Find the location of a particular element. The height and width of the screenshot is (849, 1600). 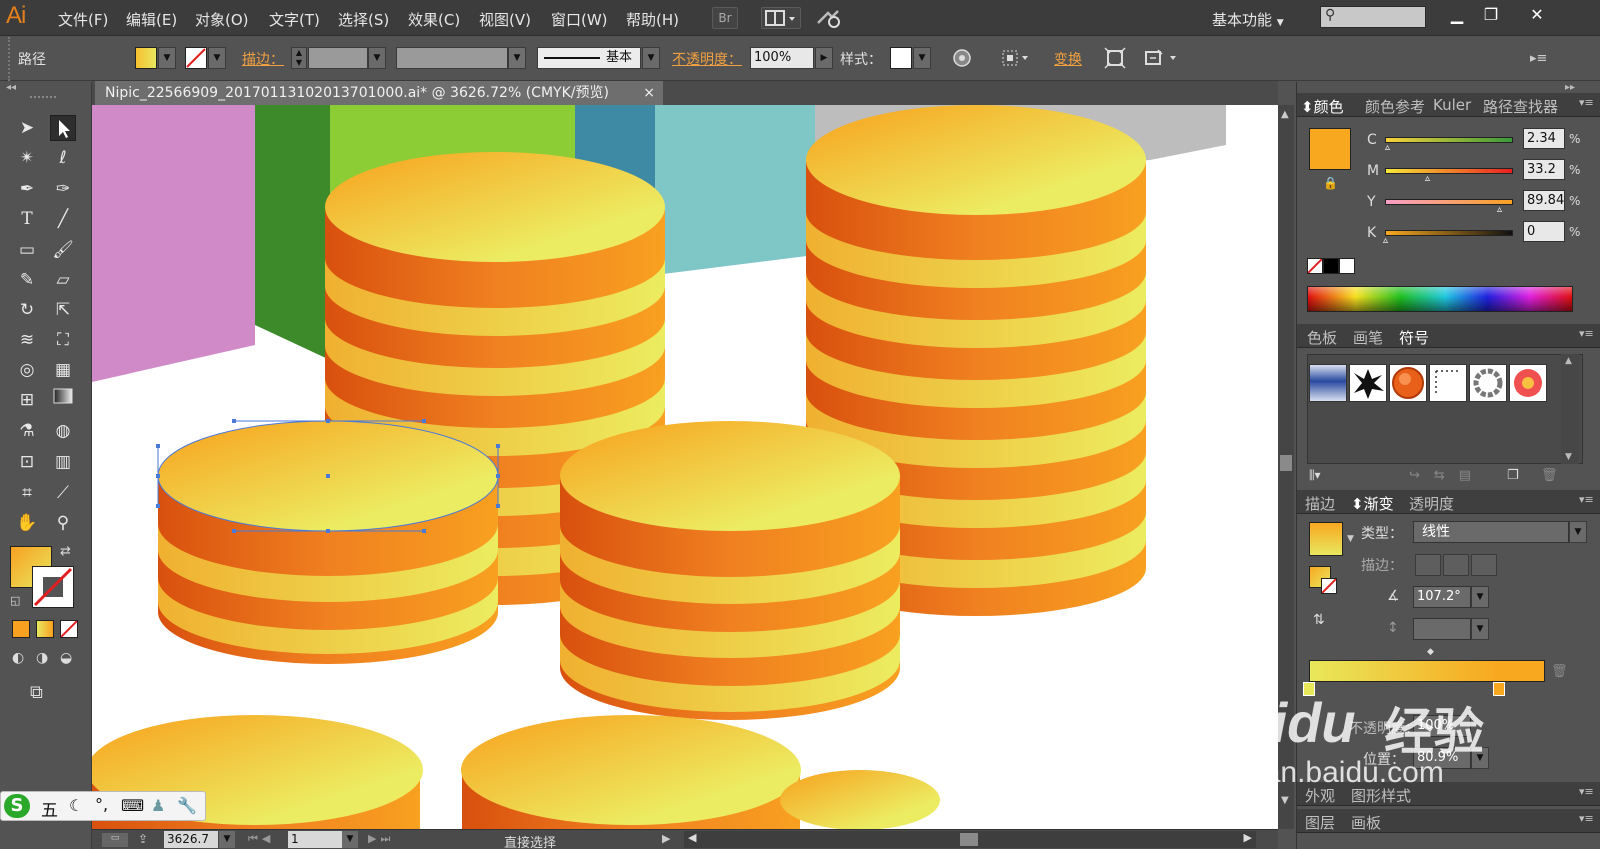

pen-tool-icon: ✒ is located at coordinates (27, 189).